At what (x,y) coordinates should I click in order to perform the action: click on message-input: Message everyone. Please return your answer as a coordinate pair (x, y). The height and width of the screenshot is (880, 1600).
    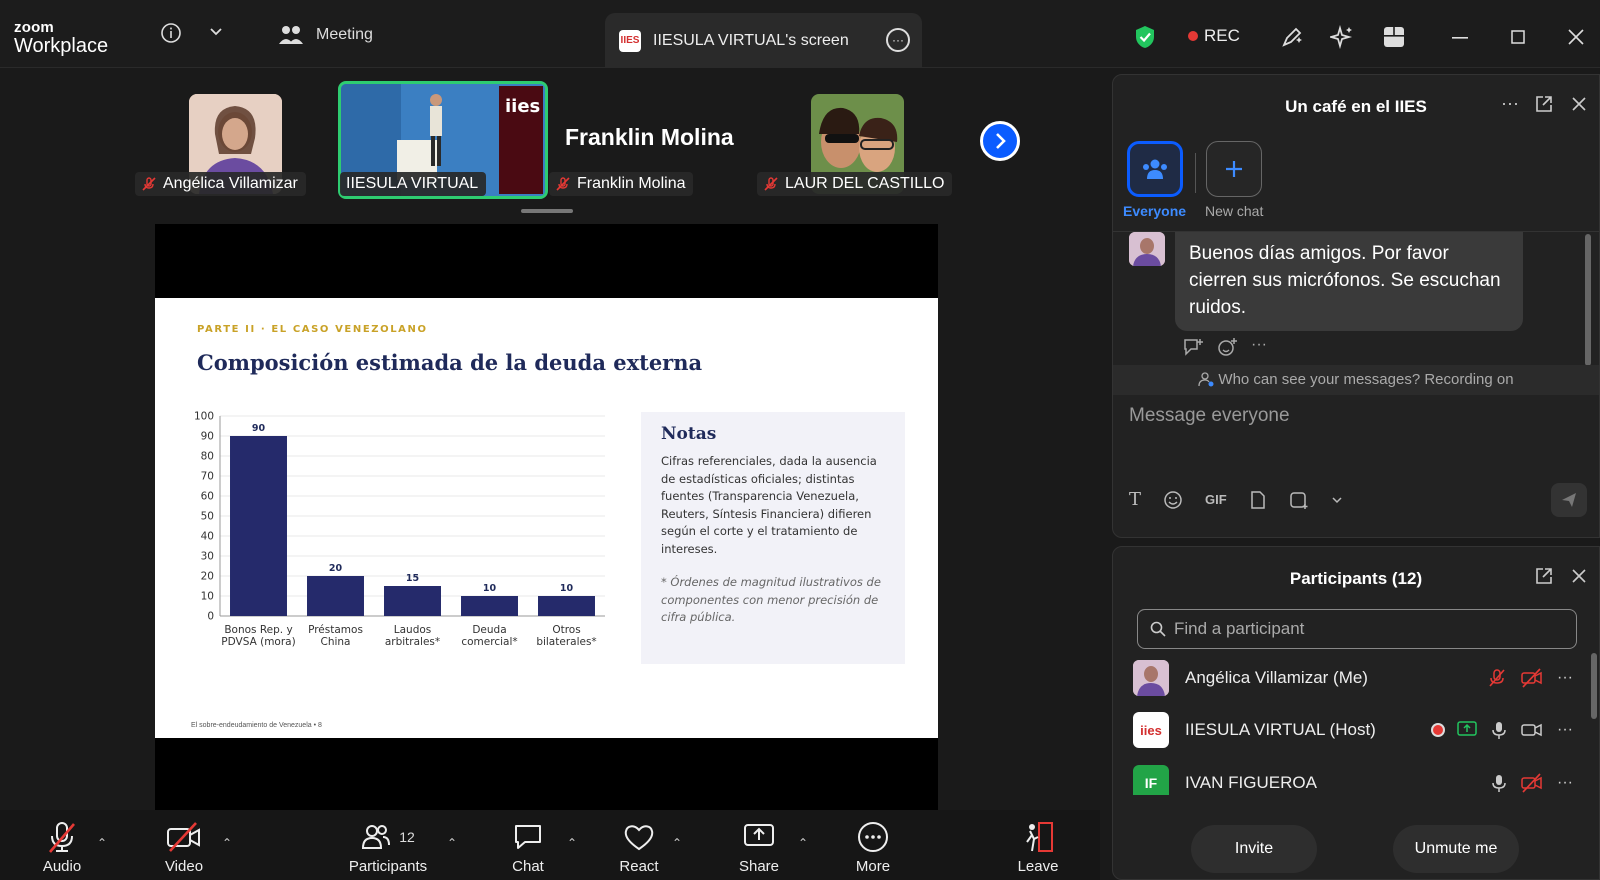
    Looking at the image, I should click on (1209, 416).